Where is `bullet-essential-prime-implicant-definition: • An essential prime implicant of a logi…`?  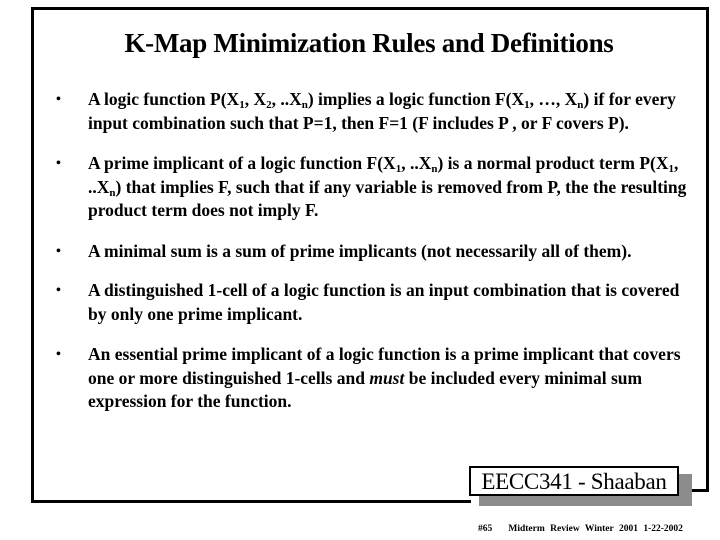 bullet-essential-prime-implicant-definition: • An essential prime implicant of a logi… is located at coordinates (376, 378).